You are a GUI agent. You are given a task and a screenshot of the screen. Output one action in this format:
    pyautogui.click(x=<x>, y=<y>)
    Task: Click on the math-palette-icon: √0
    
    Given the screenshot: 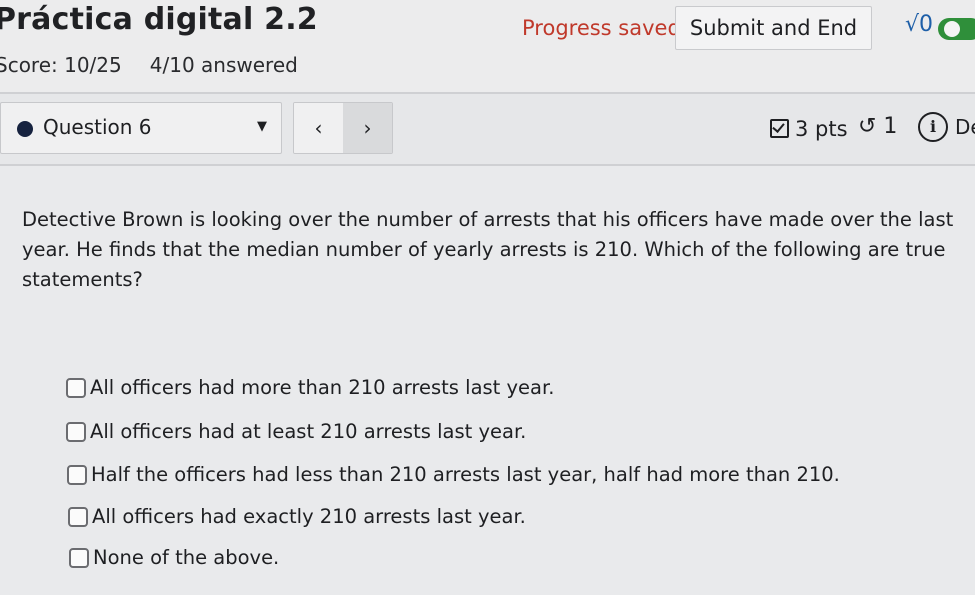 What is the action you would take?
    pyautogui.click(x=919, y=24)
    